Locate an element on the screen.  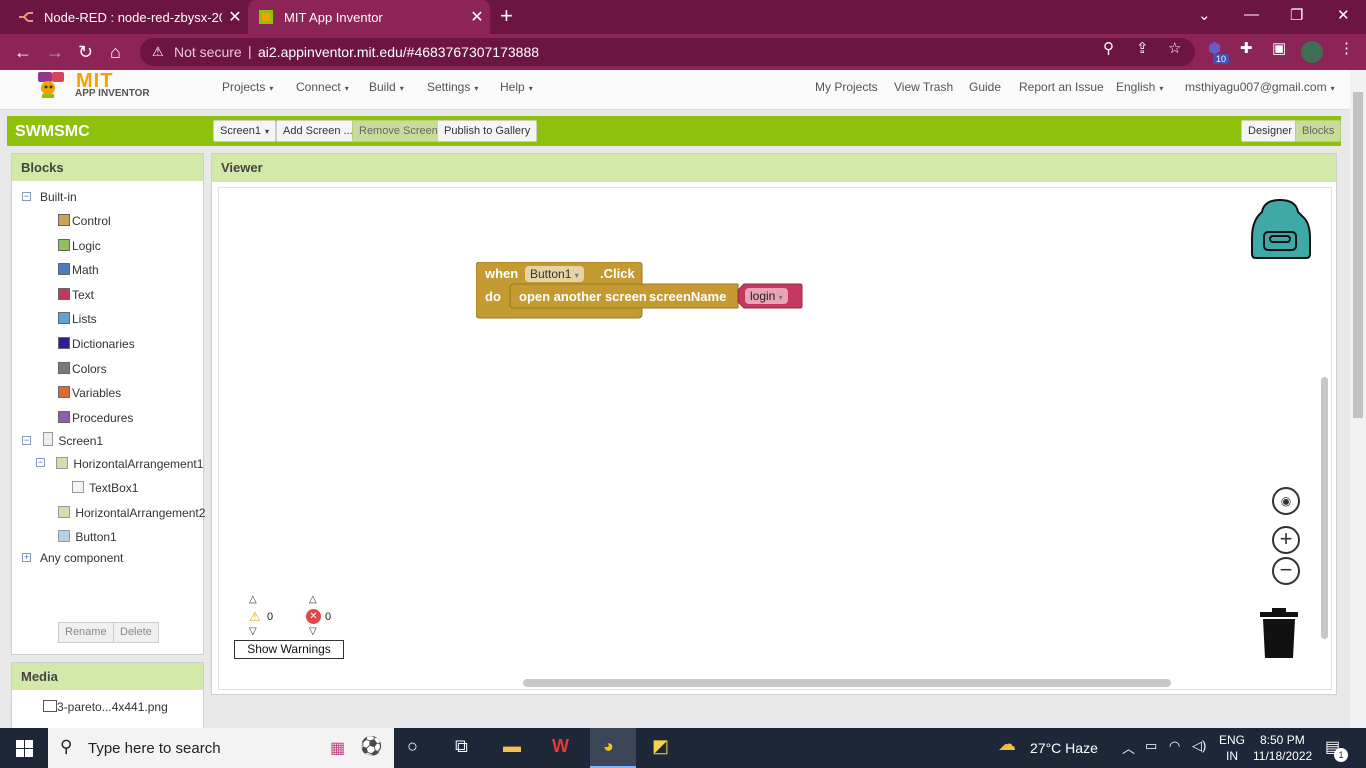
expand-icon: + is located at coordinates (26, 557).